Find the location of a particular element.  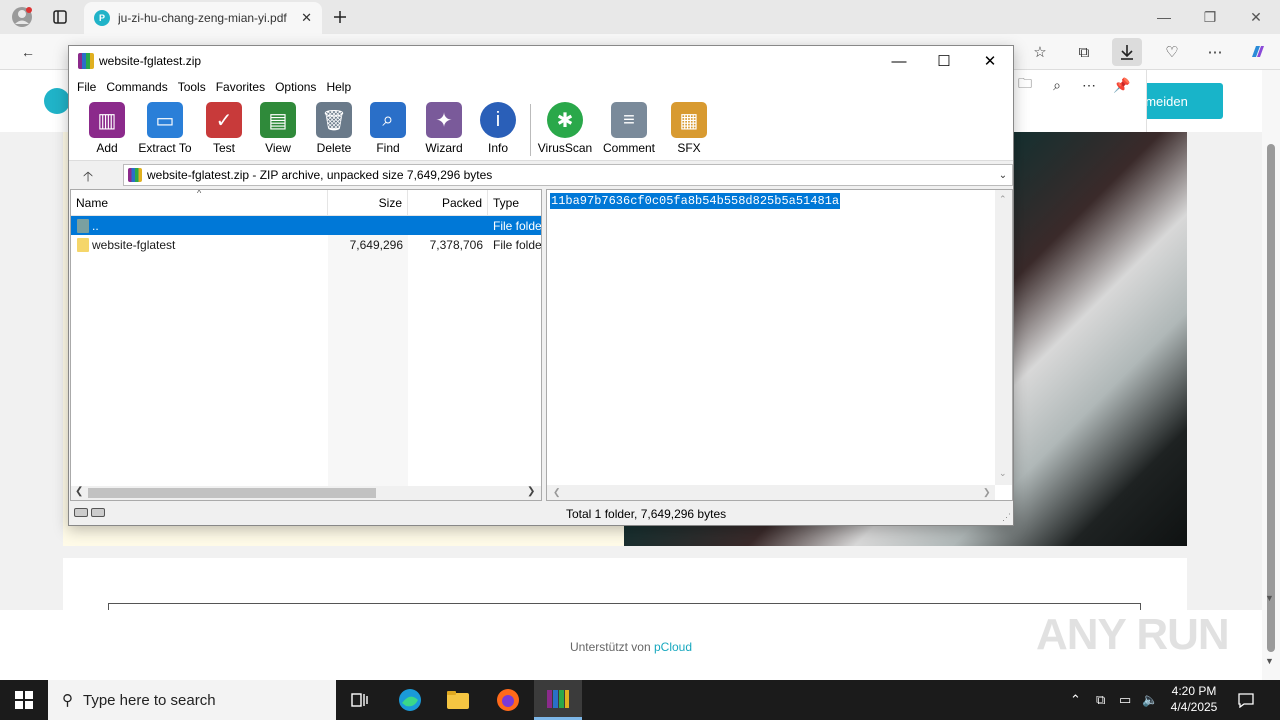

row-type: File folder is located at coordinates (517, 244).